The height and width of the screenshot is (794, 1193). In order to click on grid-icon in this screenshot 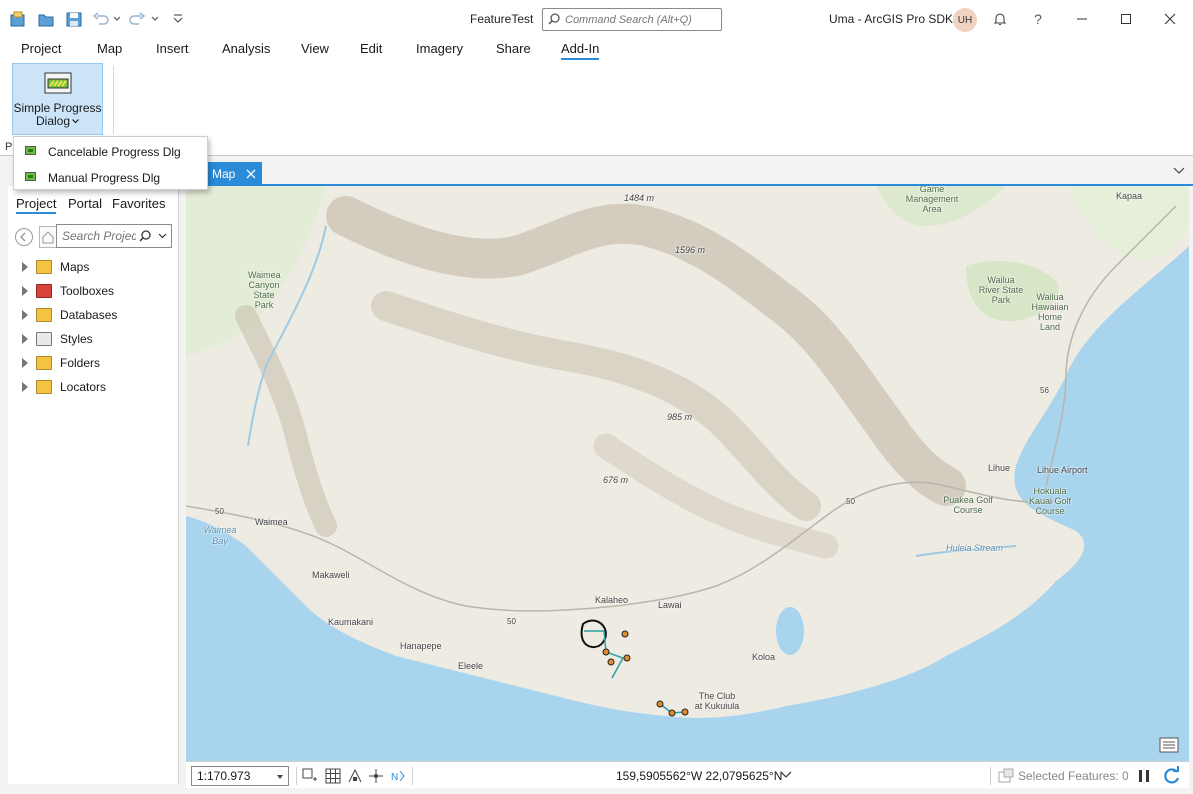, I will do `click(333, 776)`.